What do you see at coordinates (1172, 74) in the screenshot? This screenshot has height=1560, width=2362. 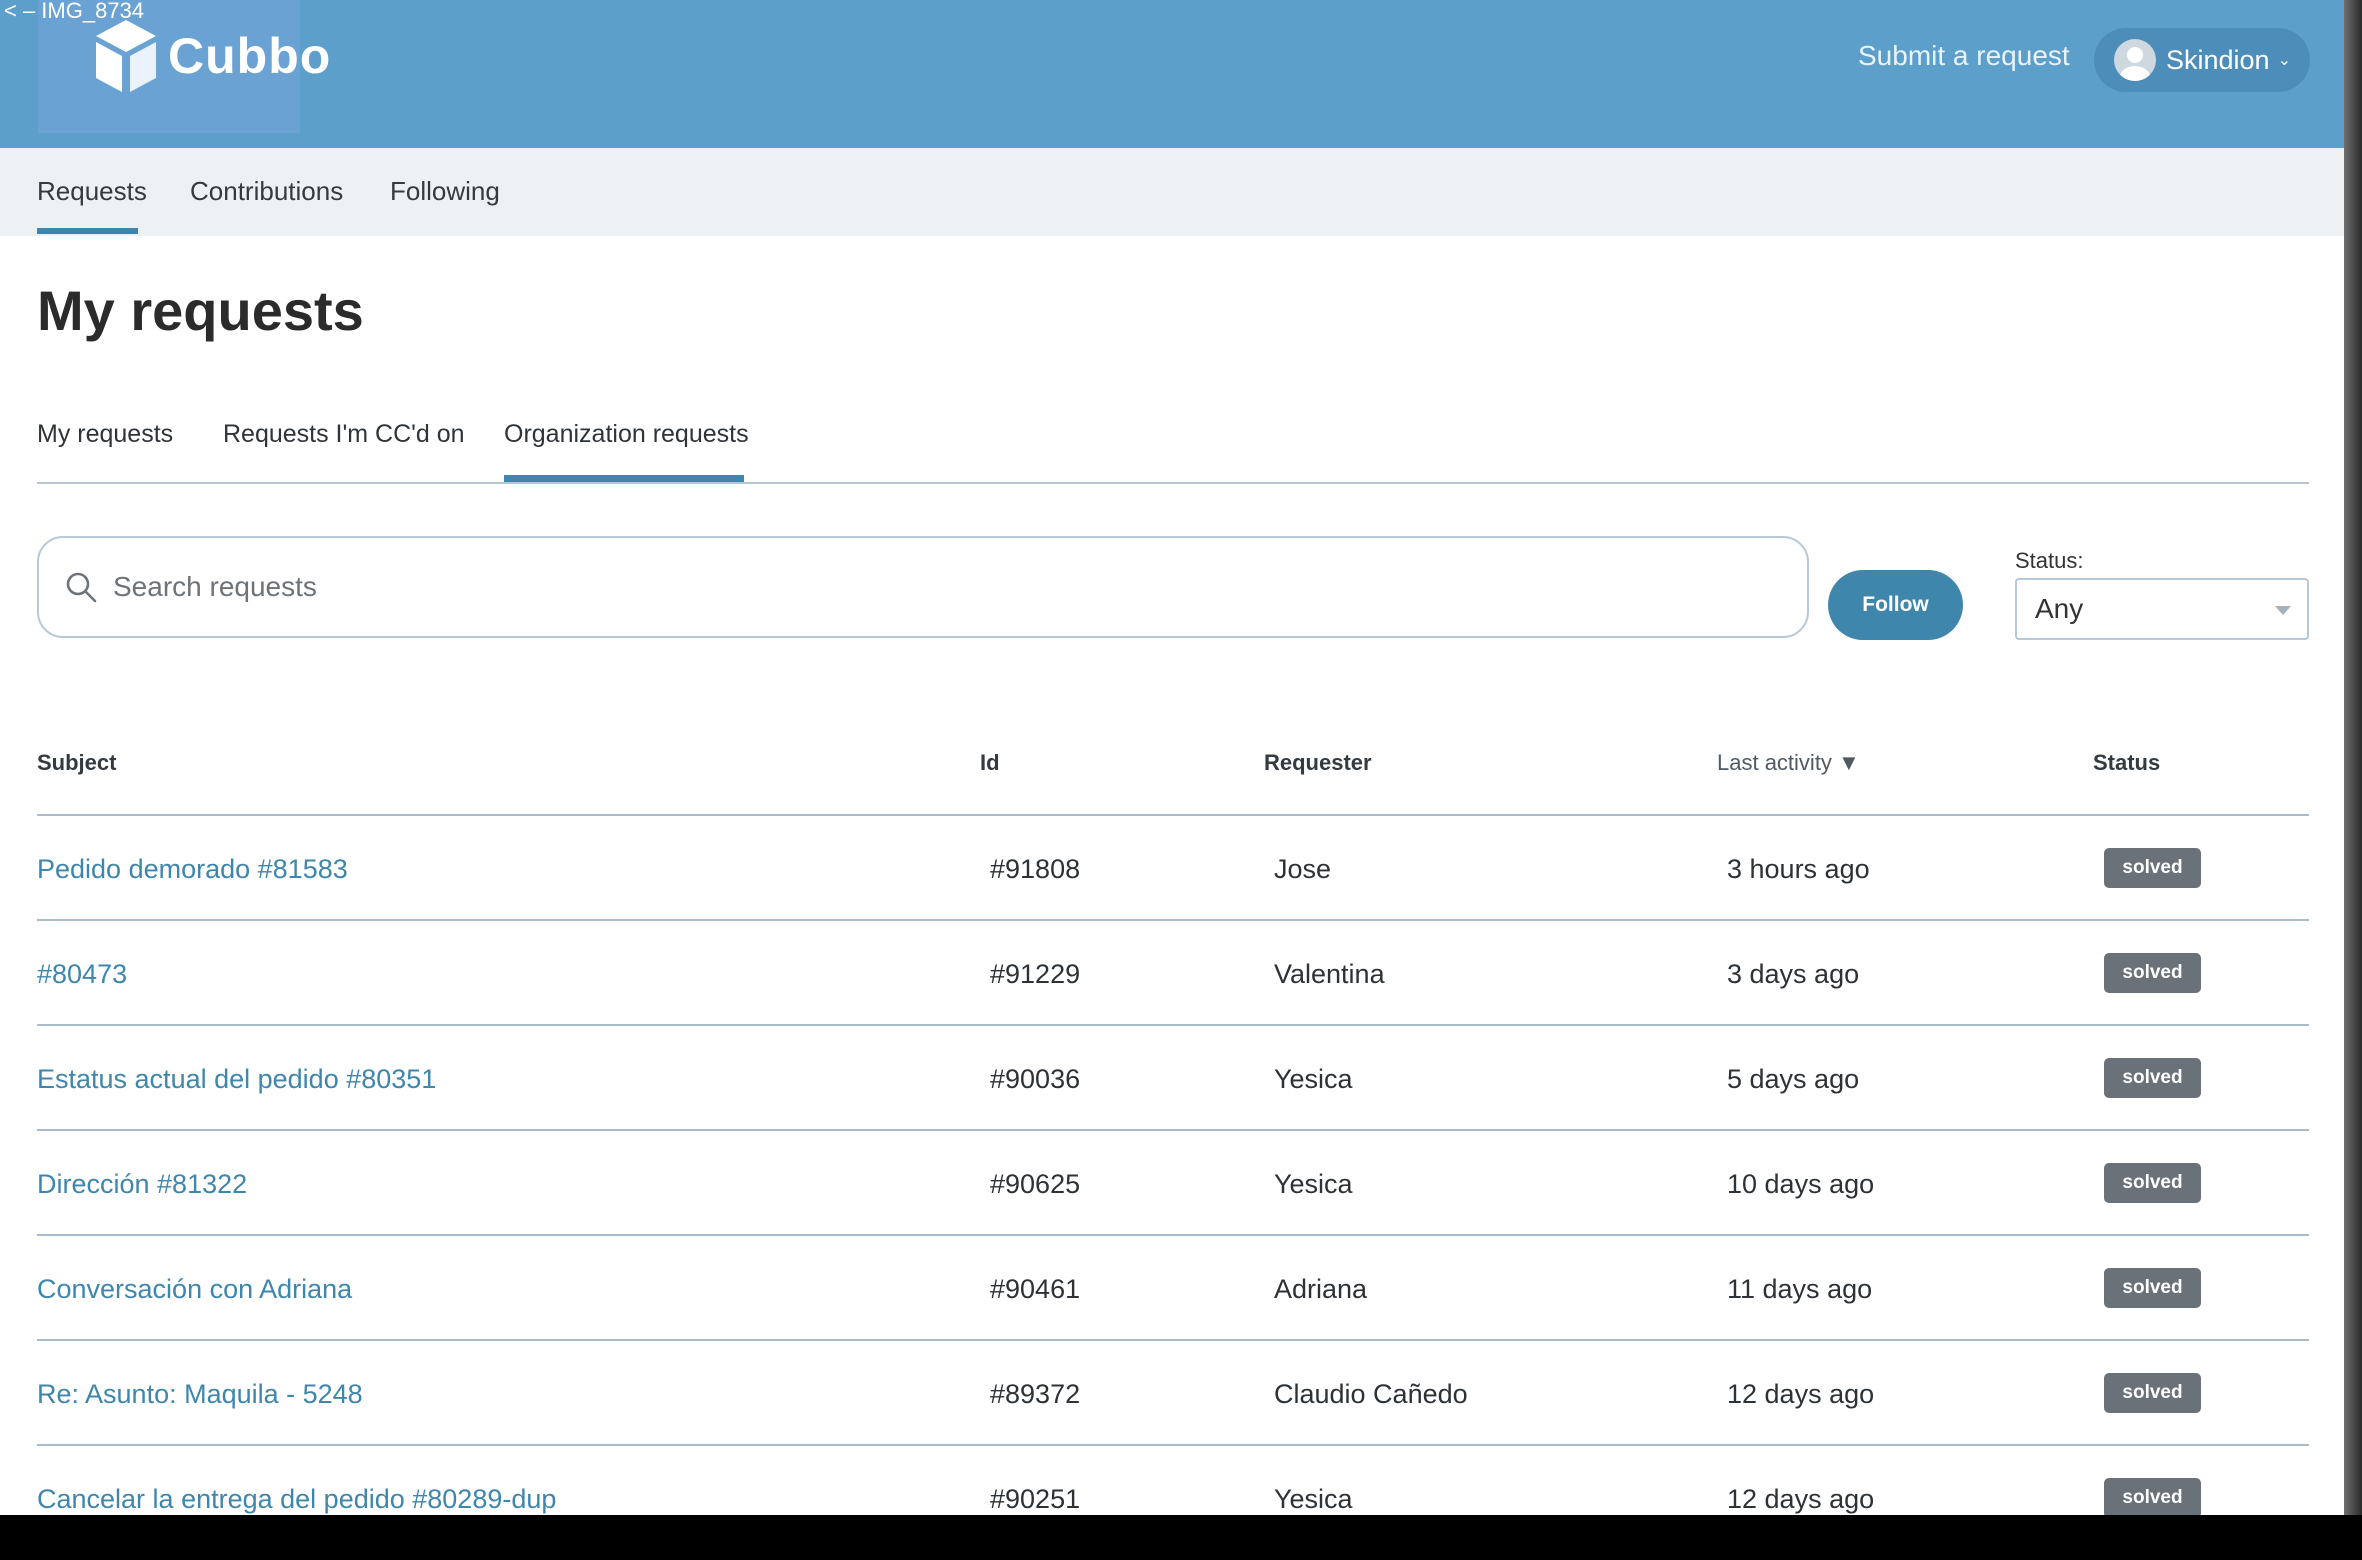 I see `site-header: Cubbo Submit a request Skindion ⌄` at bounding box center [1172, 74].